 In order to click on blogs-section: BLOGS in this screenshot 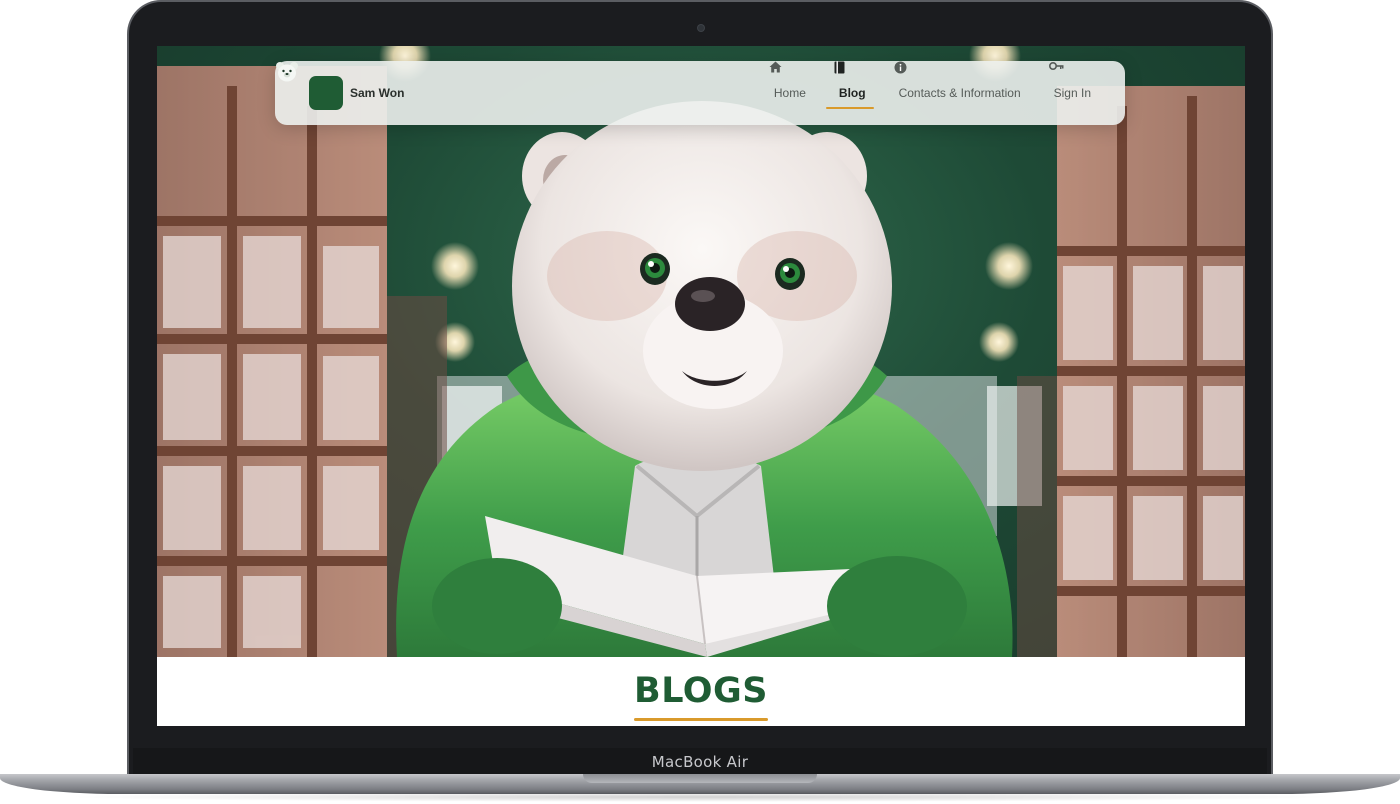, I will do `click(701, 691)`.